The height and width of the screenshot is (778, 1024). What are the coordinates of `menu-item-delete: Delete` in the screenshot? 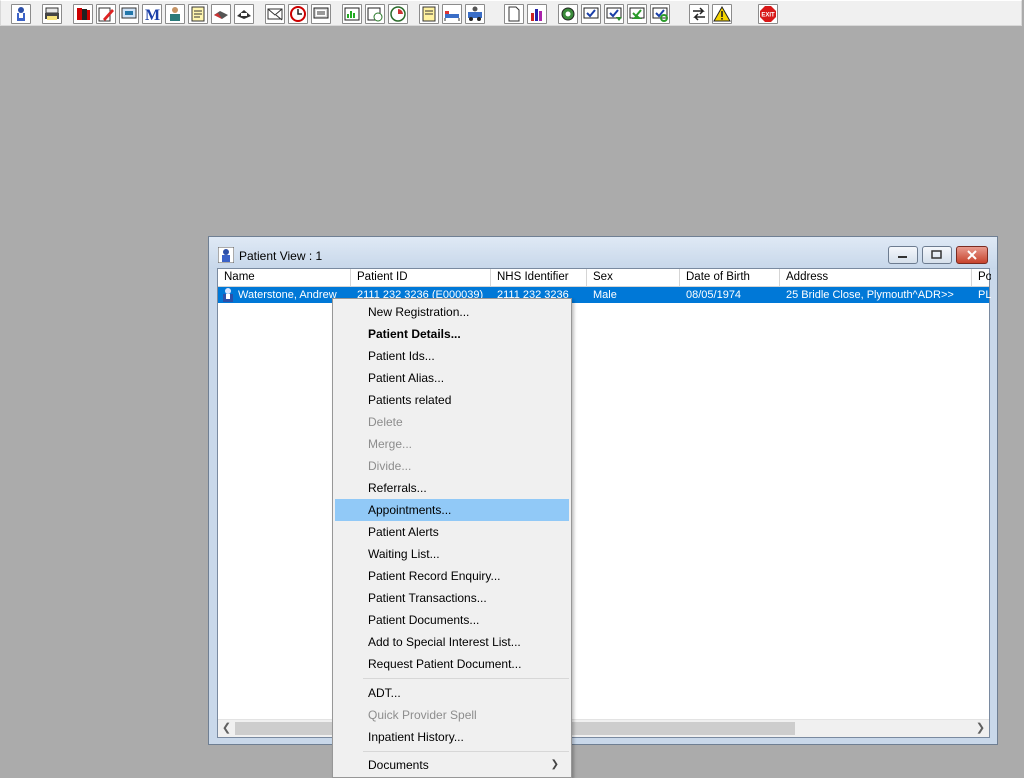 It's located at (385, 422).